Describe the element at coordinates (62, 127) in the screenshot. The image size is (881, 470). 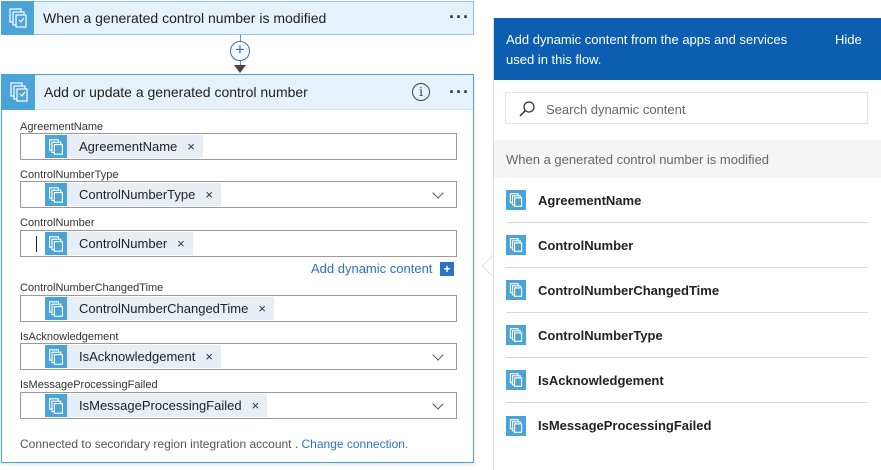
I see `field-label-agreement-name: AgreementName` at that location.